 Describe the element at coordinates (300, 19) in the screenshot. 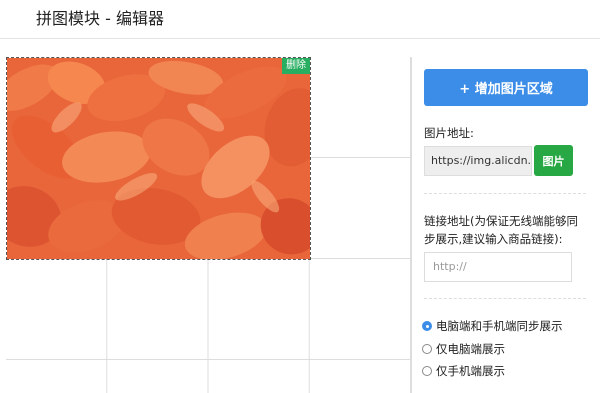

I see `page-header: 拼图模块 - 编辑器` at that location.